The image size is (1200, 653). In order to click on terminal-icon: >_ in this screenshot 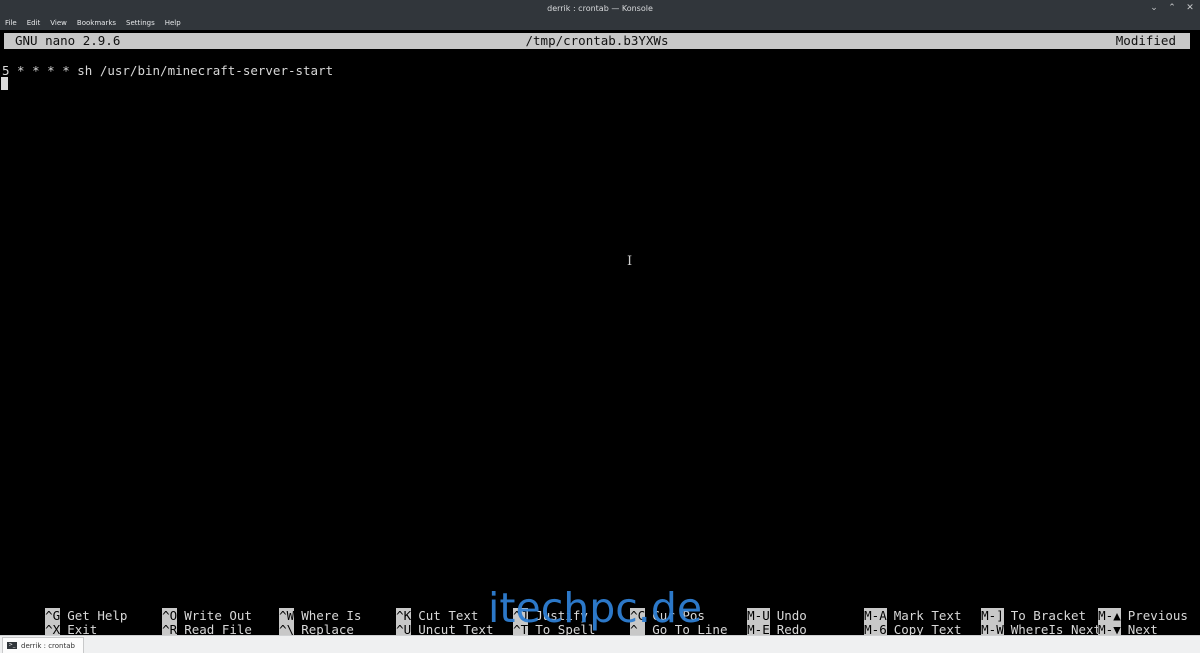, I will do `click(12, 645)`.